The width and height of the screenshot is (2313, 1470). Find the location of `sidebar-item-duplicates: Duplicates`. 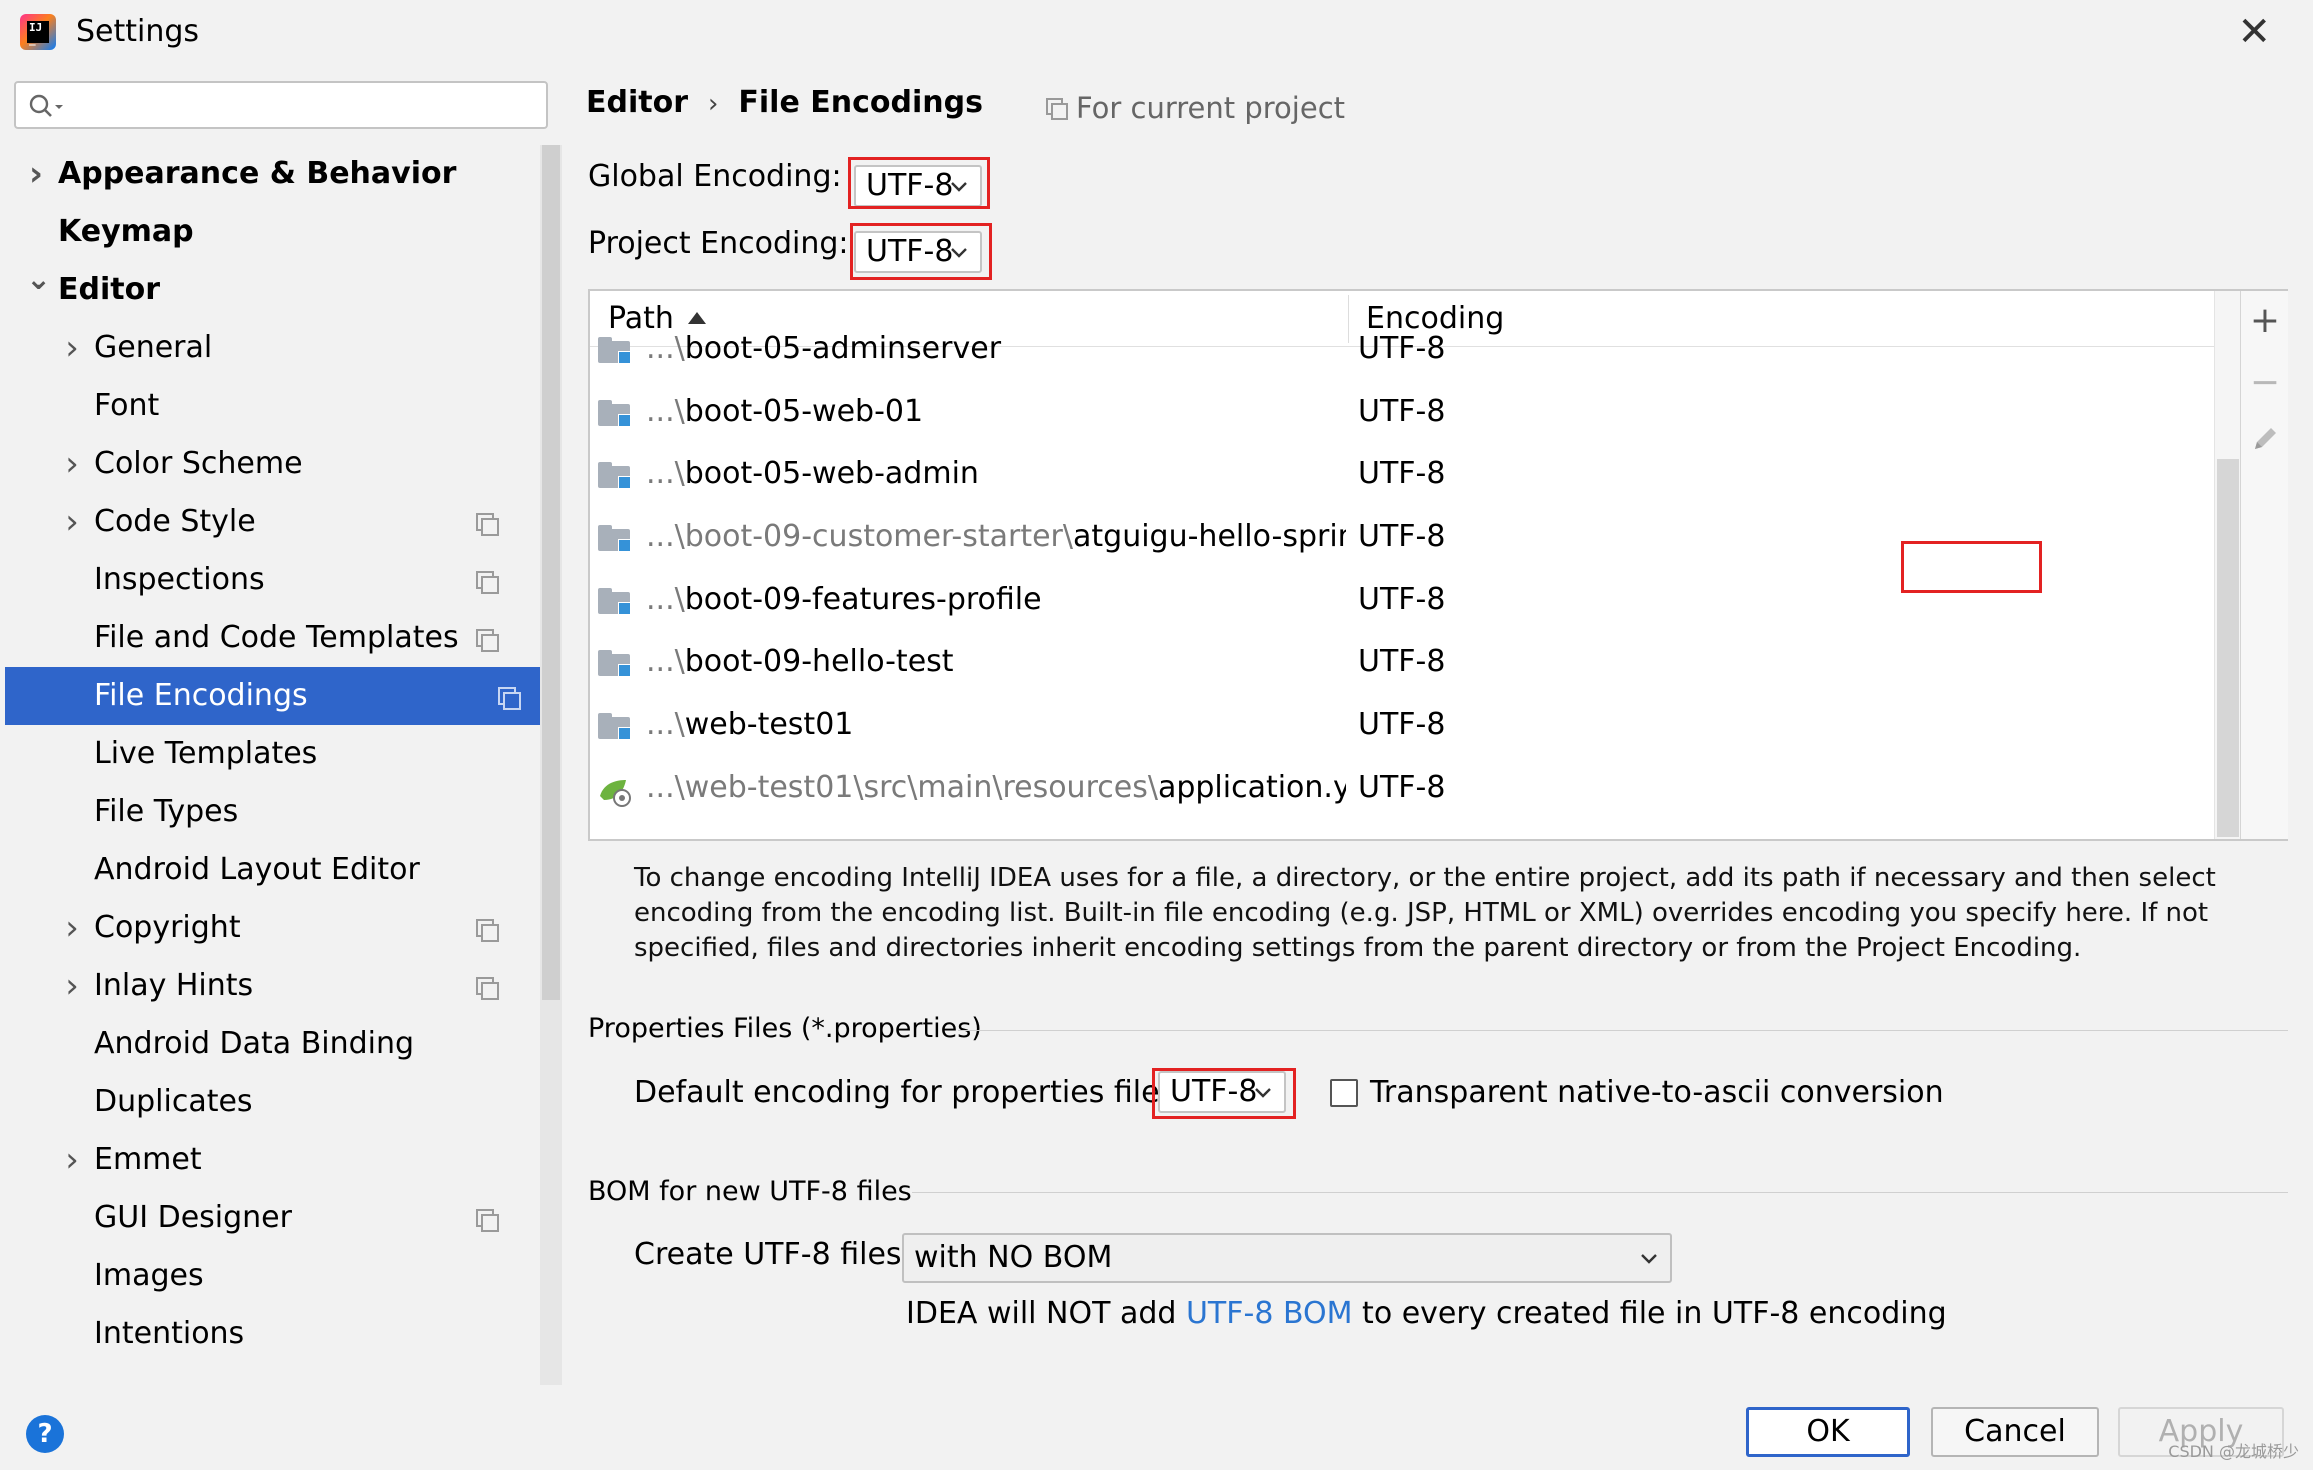

sidebar-item-duplicates: Duplicates is located at coordinates (270, 1102).